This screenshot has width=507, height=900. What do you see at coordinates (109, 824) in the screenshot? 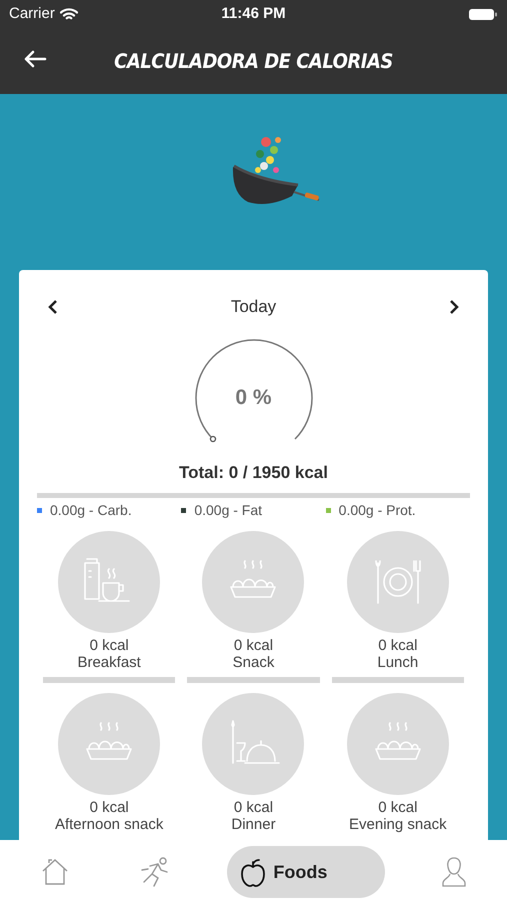
I see `meal-name: Afternoon snack` at bounding box center [109, 824].